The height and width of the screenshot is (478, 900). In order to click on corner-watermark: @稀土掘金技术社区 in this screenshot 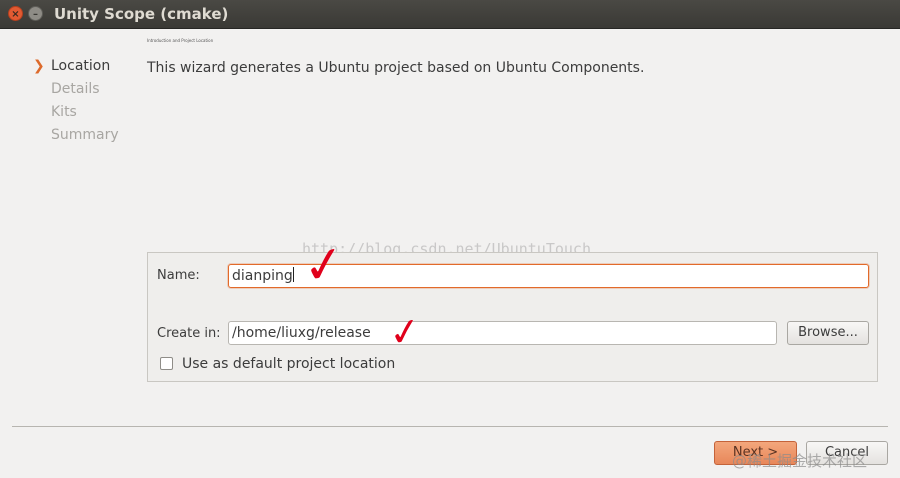, I will do `click(800, 461)`.